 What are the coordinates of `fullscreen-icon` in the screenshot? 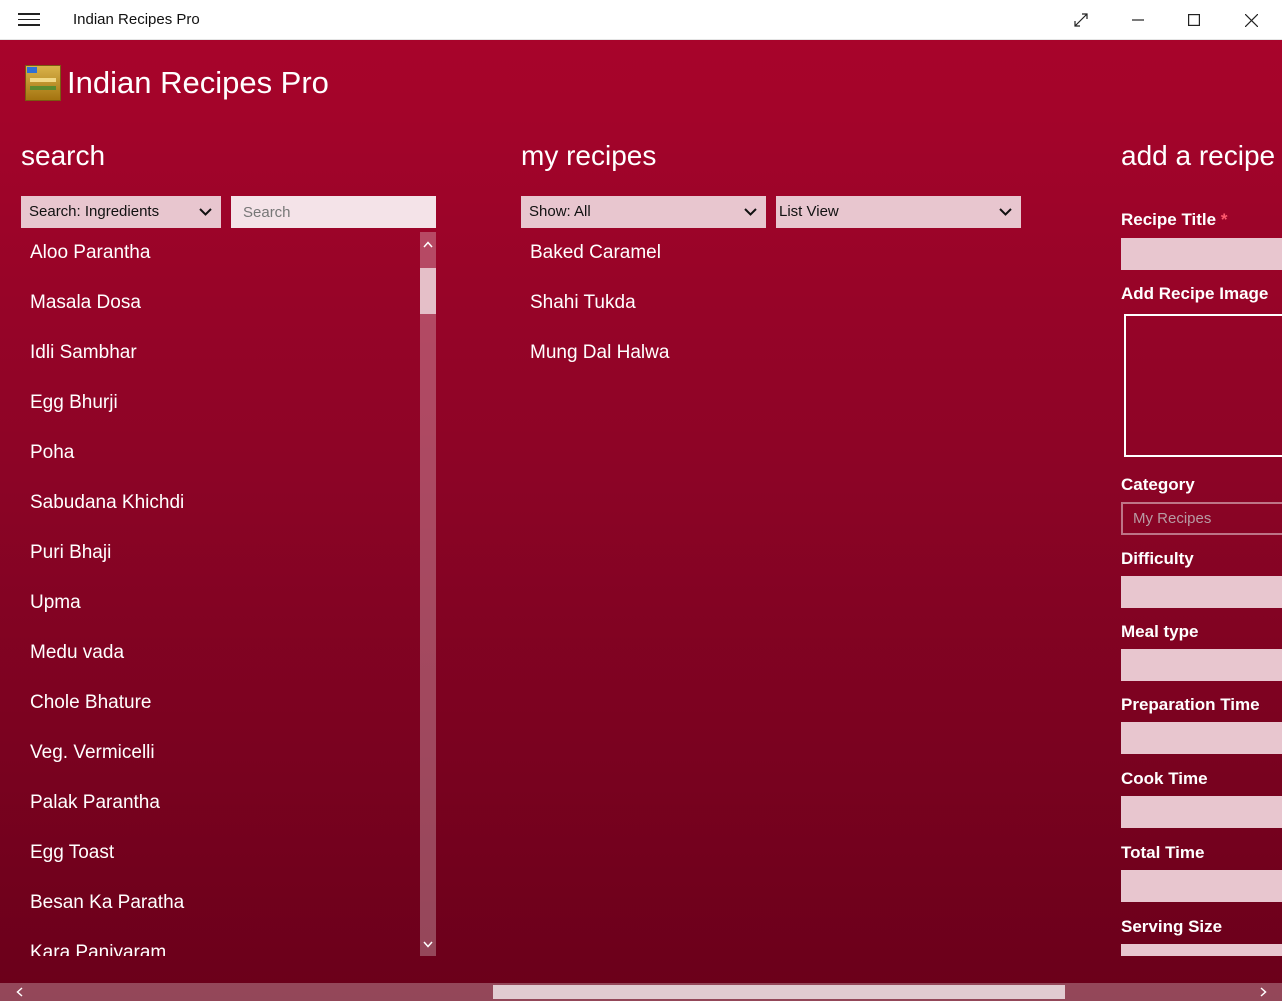 It's located at (1081, 20).